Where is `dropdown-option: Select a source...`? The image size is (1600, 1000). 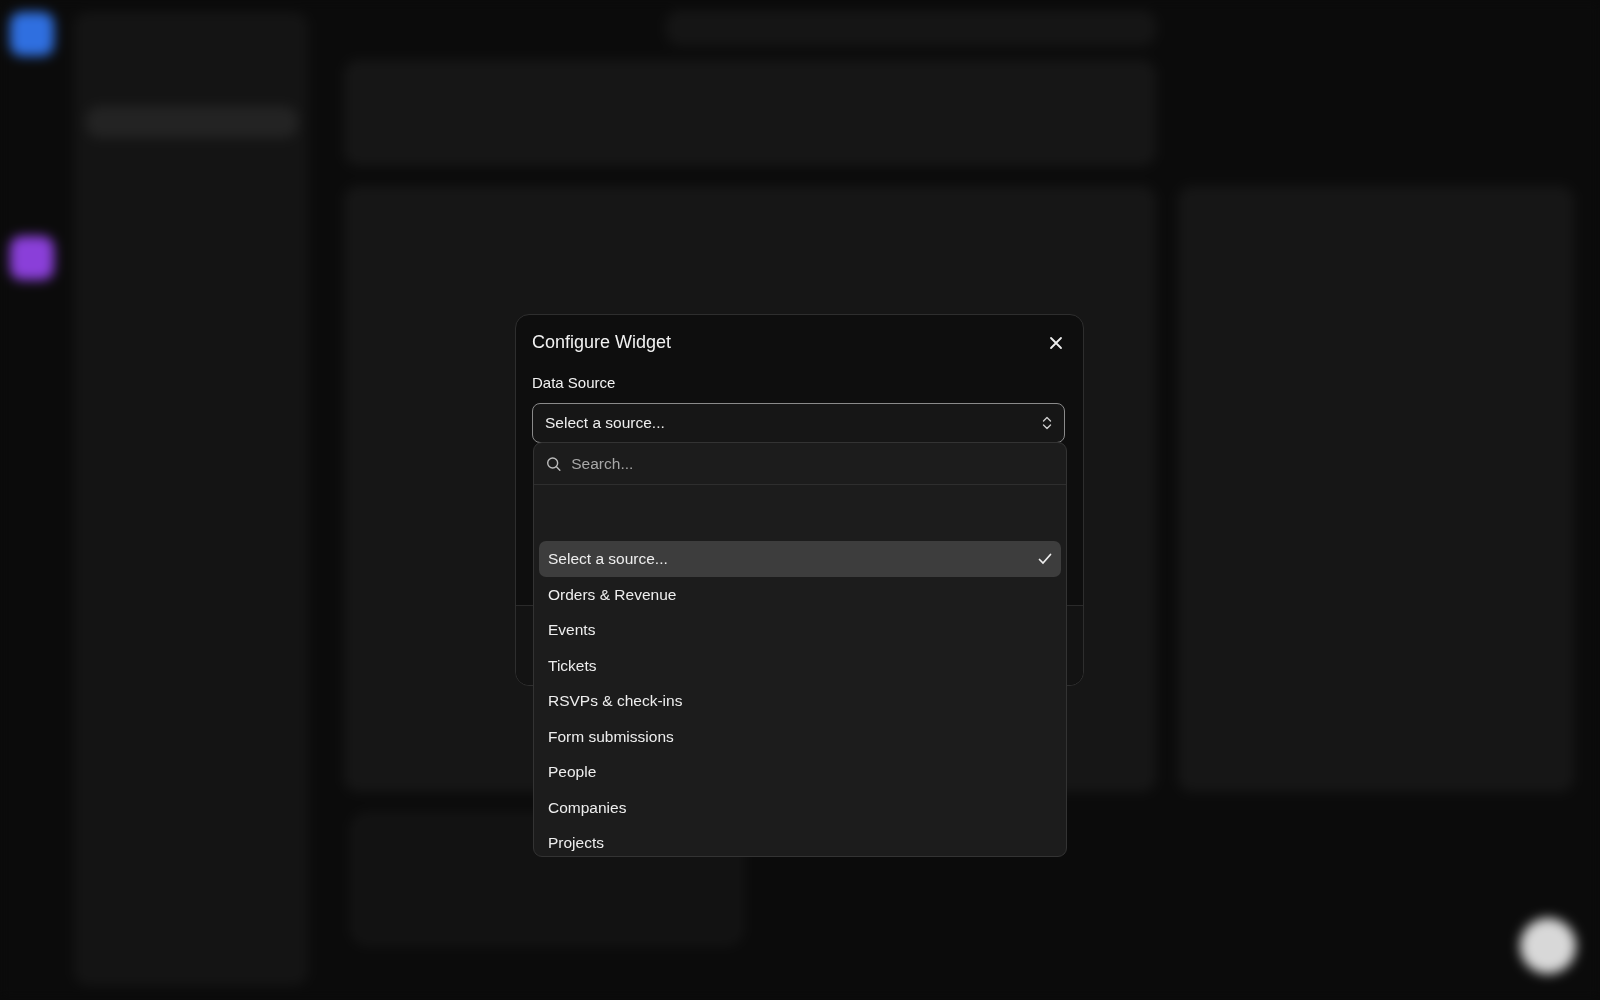 dropdown-option: Select a source... is located at coordinates (800, 559).